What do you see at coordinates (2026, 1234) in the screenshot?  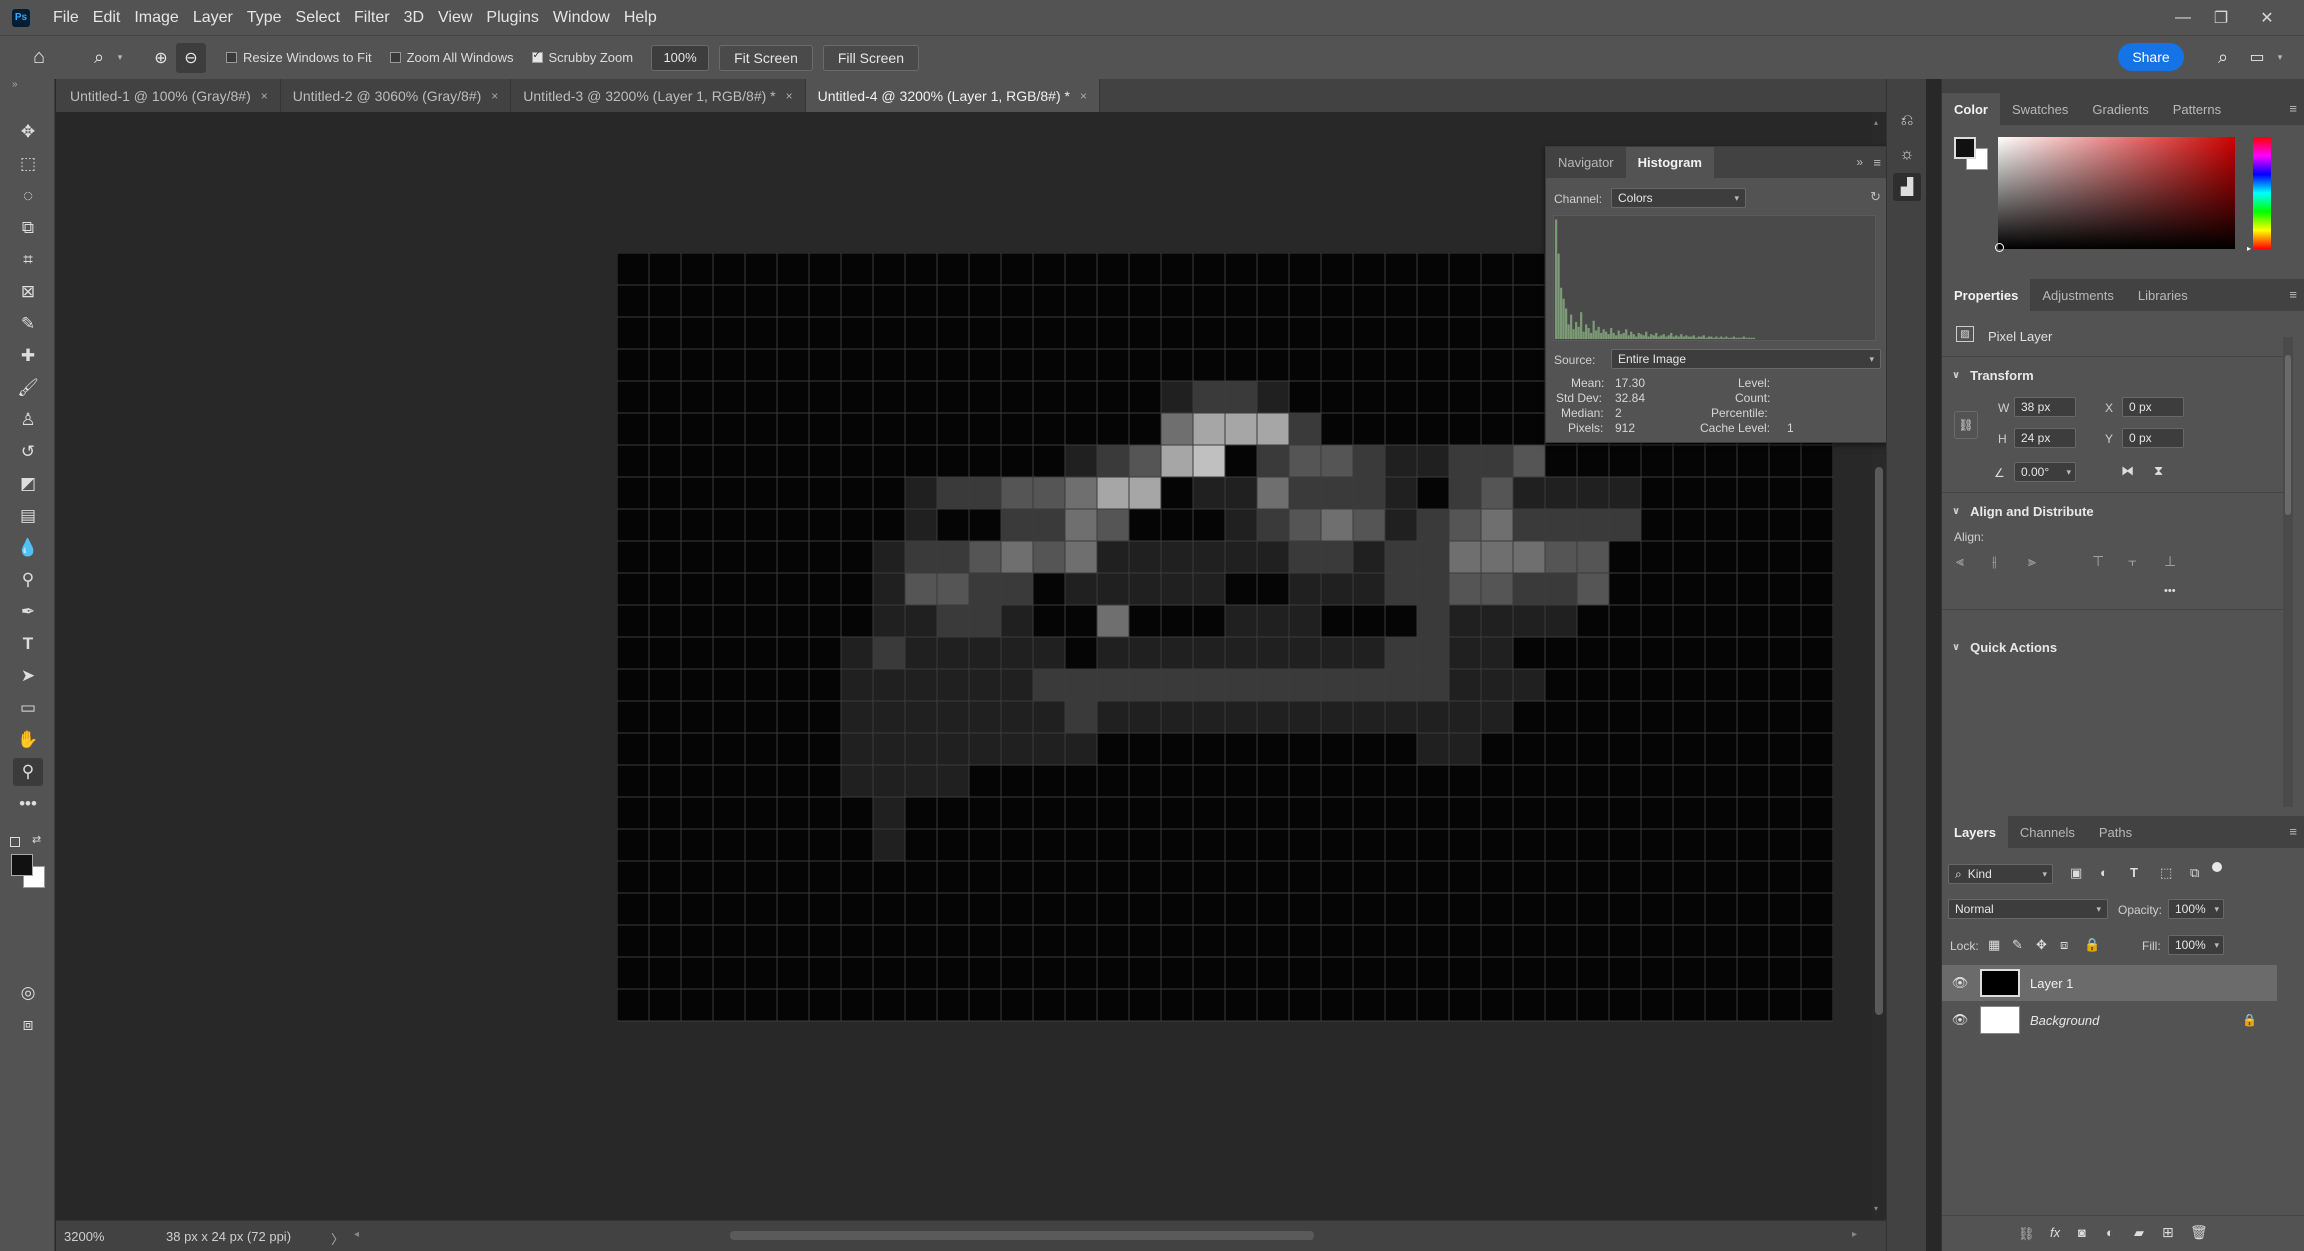 I see `link-layers-icon: ⛓` at bounding box center [2026, 1234].